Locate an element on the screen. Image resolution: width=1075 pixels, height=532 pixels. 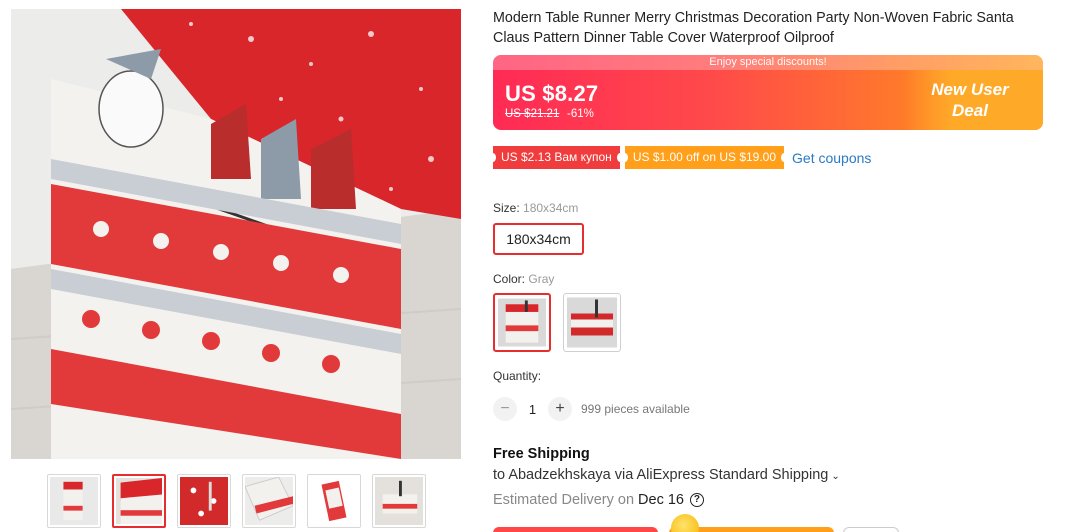
buy-now-button is located at coordinates (575, 529).